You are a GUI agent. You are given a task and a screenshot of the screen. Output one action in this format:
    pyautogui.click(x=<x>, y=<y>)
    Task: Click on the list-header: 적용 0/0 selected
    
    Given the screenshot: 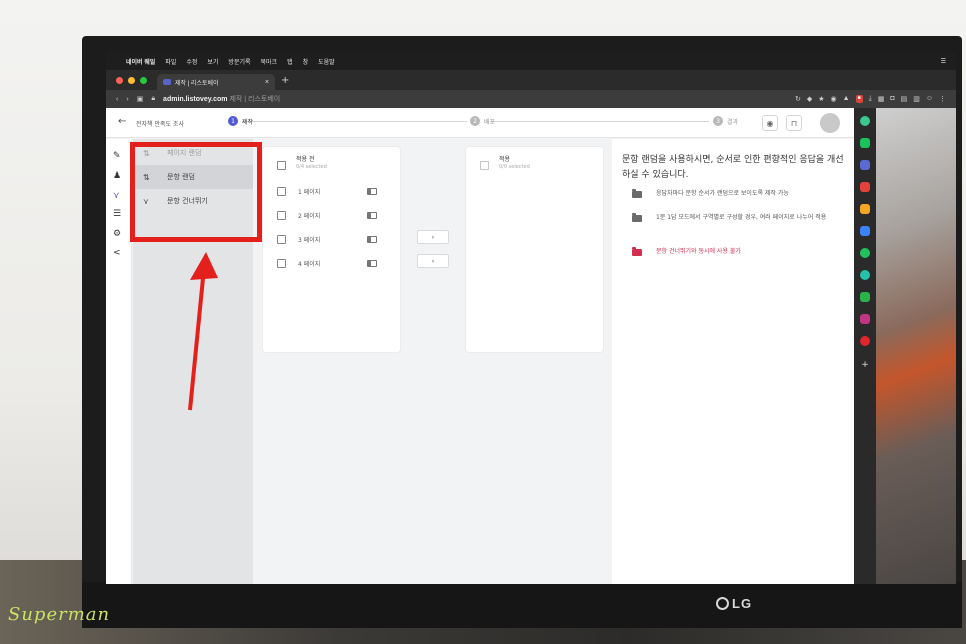 What is the action you would take?
    pyautogui.click(x=505, y=162)
    